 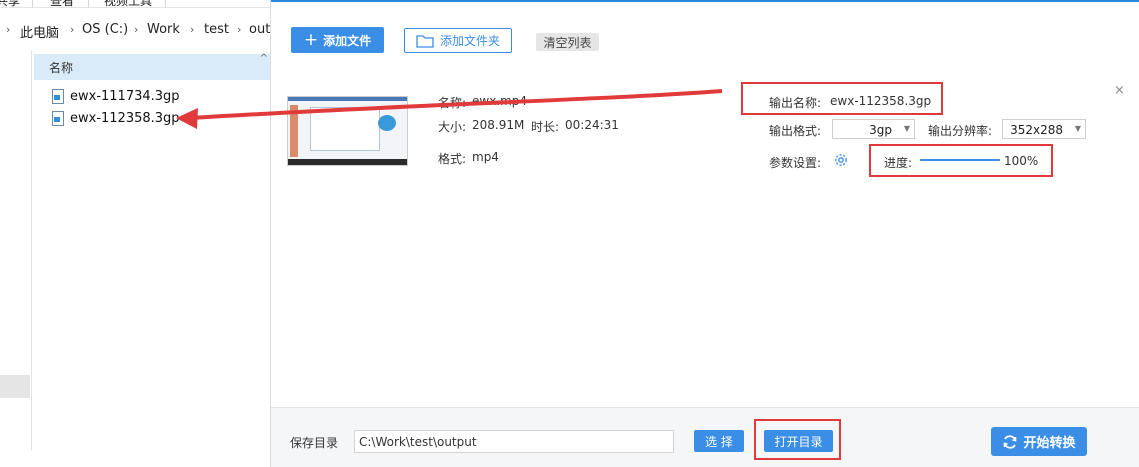 I want to click on breadcrumb-this-pc: 此电脑, so click(x=39, y=31).